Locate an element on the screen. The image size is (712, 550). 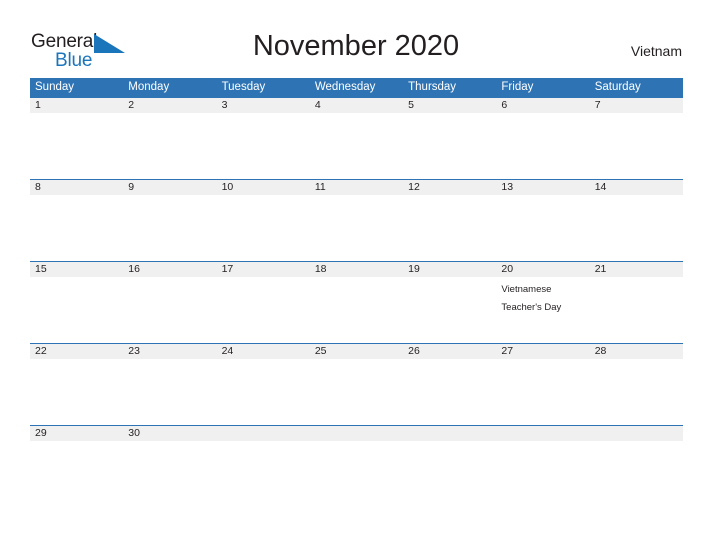
day-cell-number: 22 is located at coordinates (76, 351).